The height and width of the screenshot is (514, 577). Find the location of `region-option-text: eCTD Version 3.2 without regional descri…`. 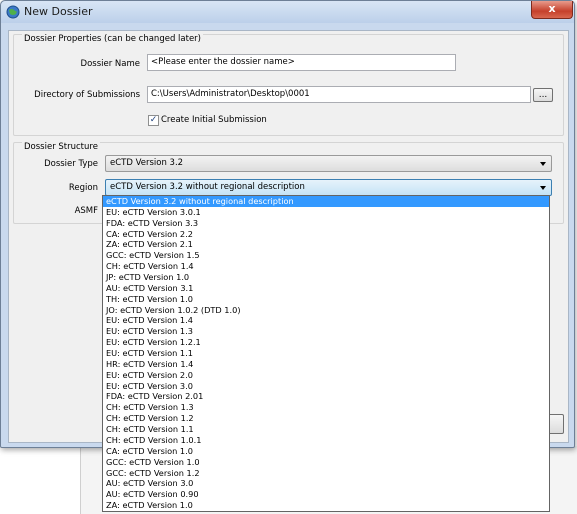

region-option-text: eCTD Version 3.2 without regional descri… is located at coordinates (200, 201).